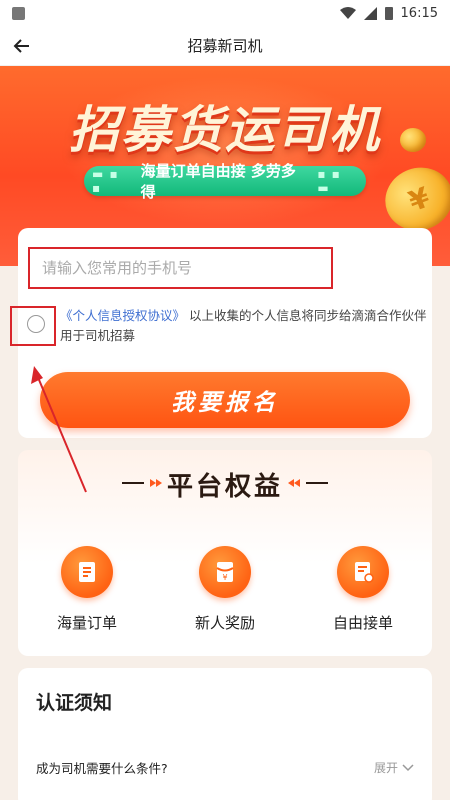  I want to click on slogan-dots-right: ▪ ▪ ▬, so click(329, 181).